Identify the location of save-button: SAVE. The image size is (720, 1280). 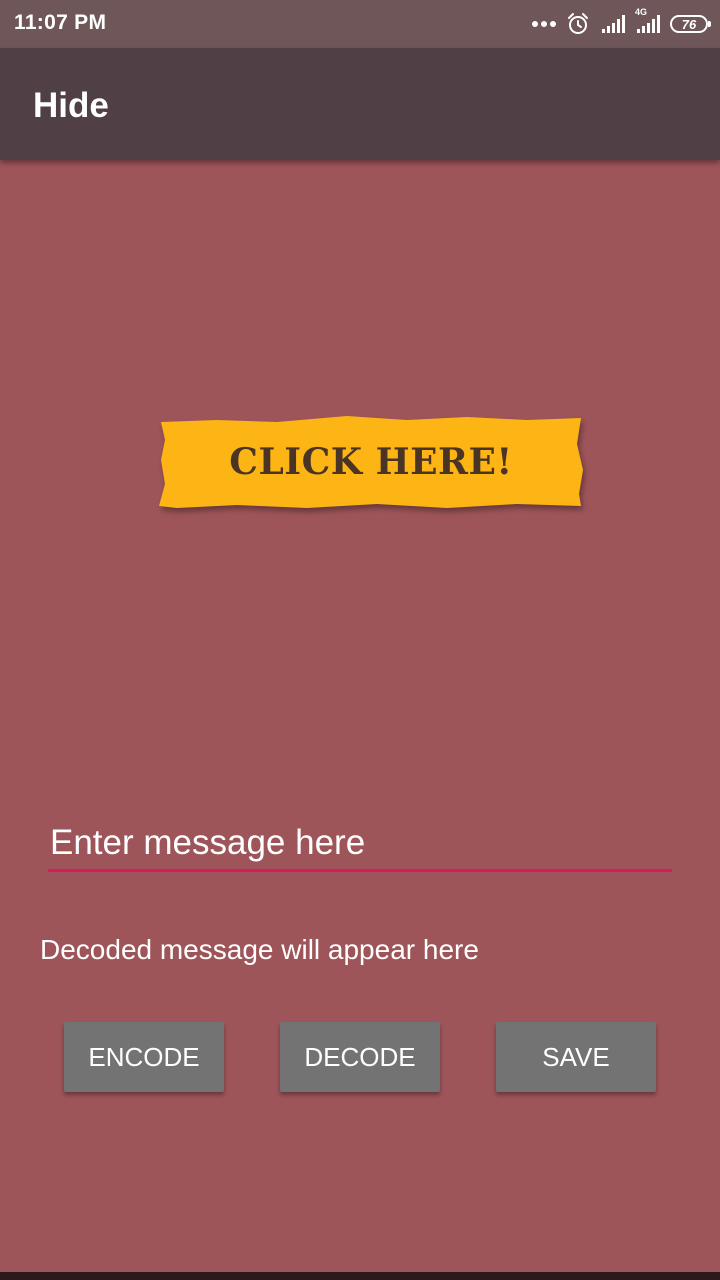
(576, 1057).